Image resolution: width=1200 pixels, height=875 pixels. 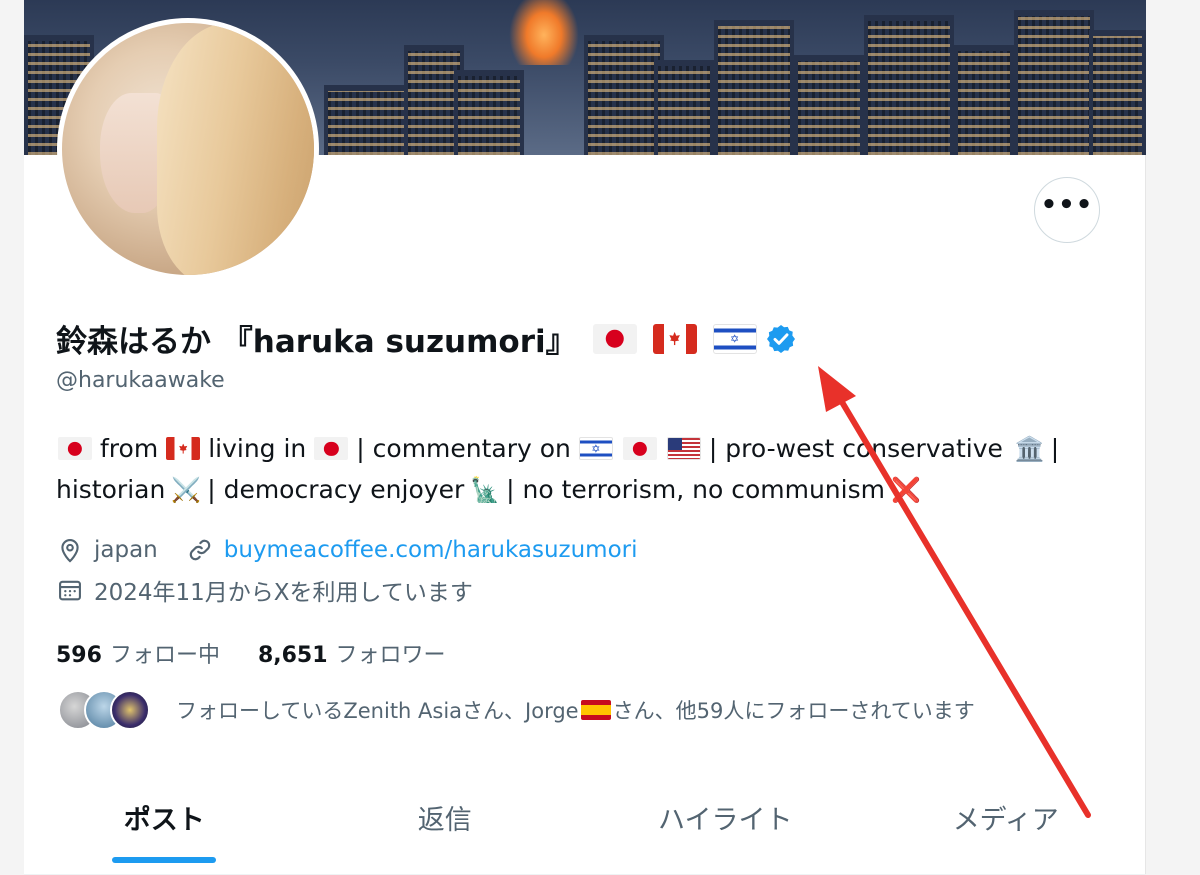 I want to click on following-count-link: 596 フォロー中, so click(x=138, y=653).